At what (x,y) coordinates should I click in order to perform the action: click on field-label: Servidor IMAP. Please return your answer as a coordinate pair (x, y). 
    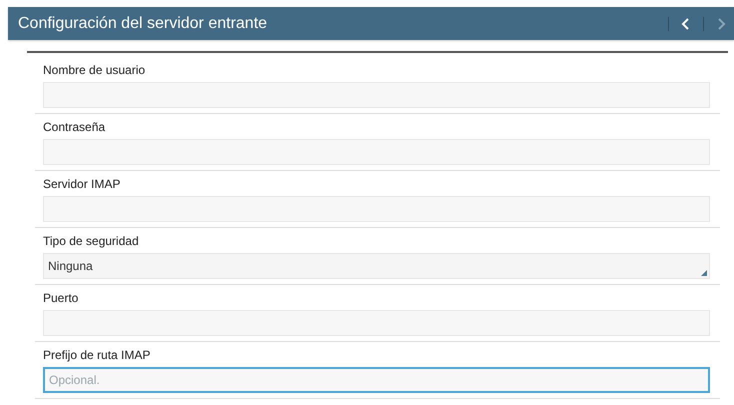
    Looking at the image, I should click on (82, 184).